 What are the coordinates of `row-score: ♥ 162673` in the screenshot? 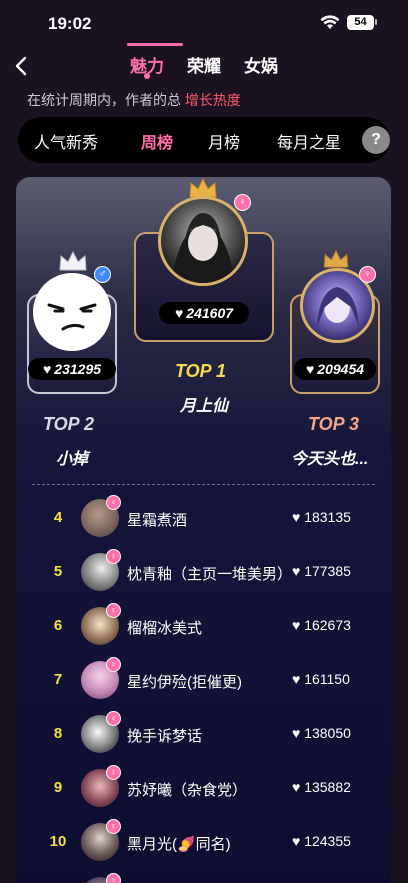 It's located at (321, 625).